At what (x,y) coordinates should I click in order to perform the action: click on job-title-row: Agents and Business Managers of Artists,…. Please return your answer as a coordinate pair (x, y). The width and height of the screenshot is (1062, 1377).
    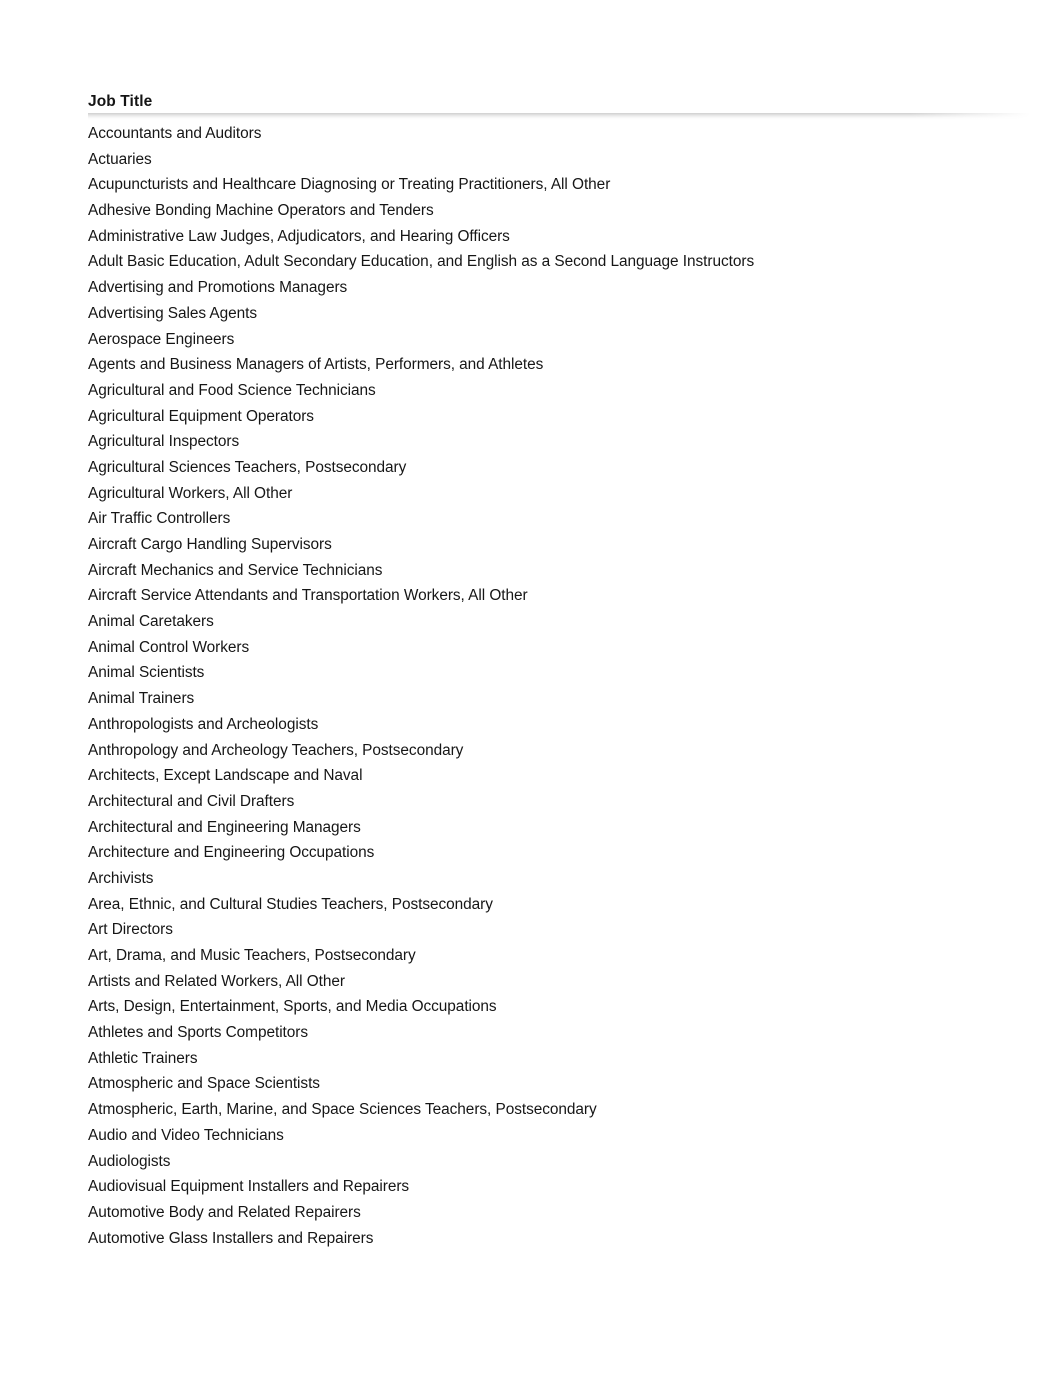
    Looking at the image, I should click on (316, 365).